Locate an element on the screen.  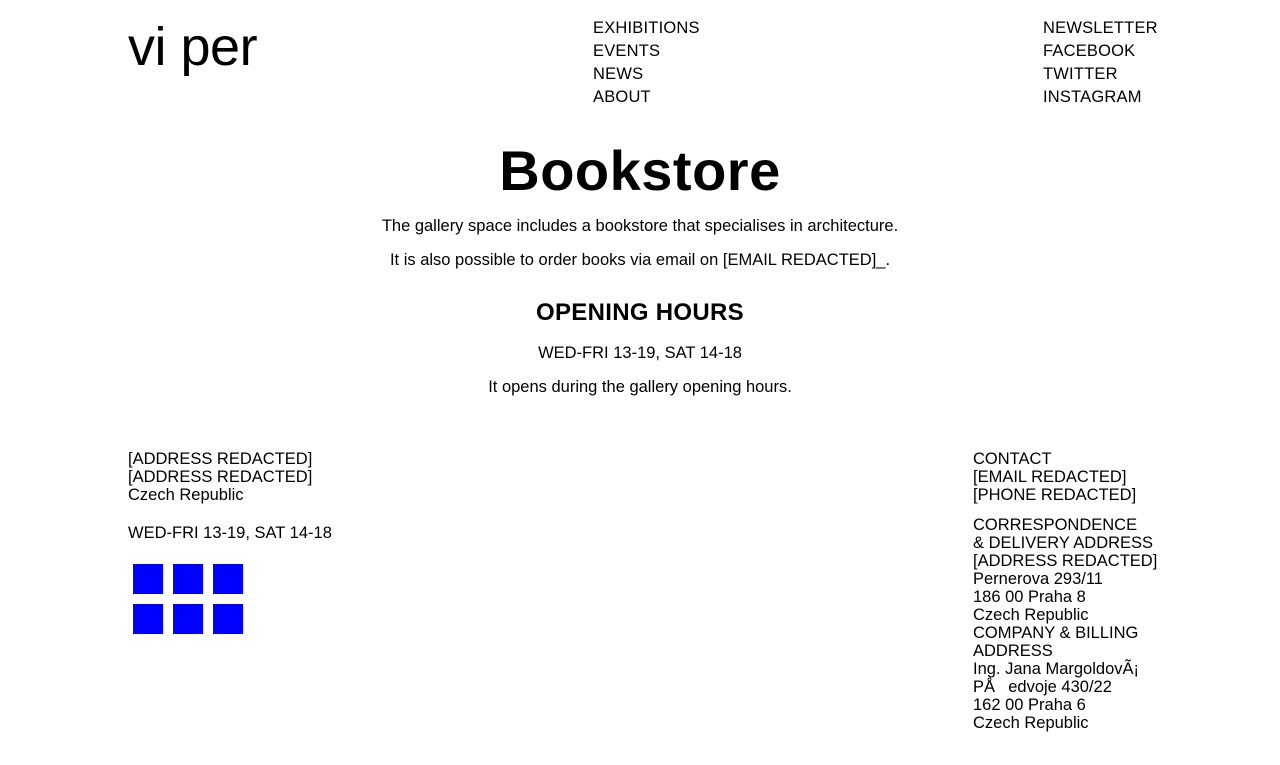
main-nav: EXHIBITIONS EVENTS NEWS ABOUT is located at coordinates (646, 63).